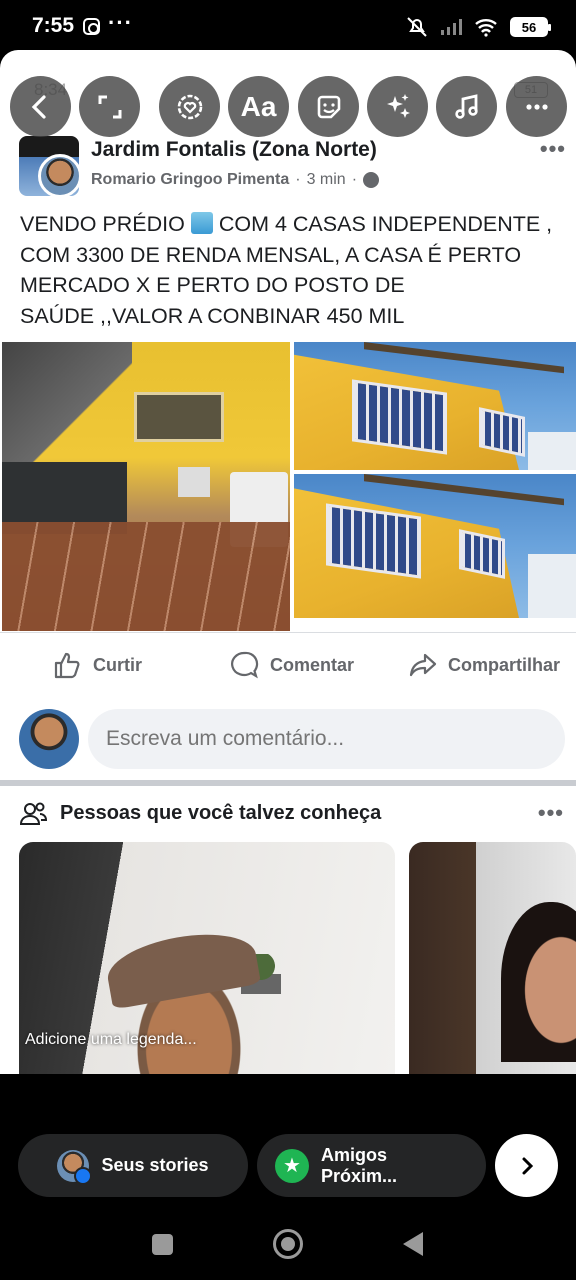 The image size is (576, 1280). I want to click on text-tool-button: Aa, so click(258, 106).